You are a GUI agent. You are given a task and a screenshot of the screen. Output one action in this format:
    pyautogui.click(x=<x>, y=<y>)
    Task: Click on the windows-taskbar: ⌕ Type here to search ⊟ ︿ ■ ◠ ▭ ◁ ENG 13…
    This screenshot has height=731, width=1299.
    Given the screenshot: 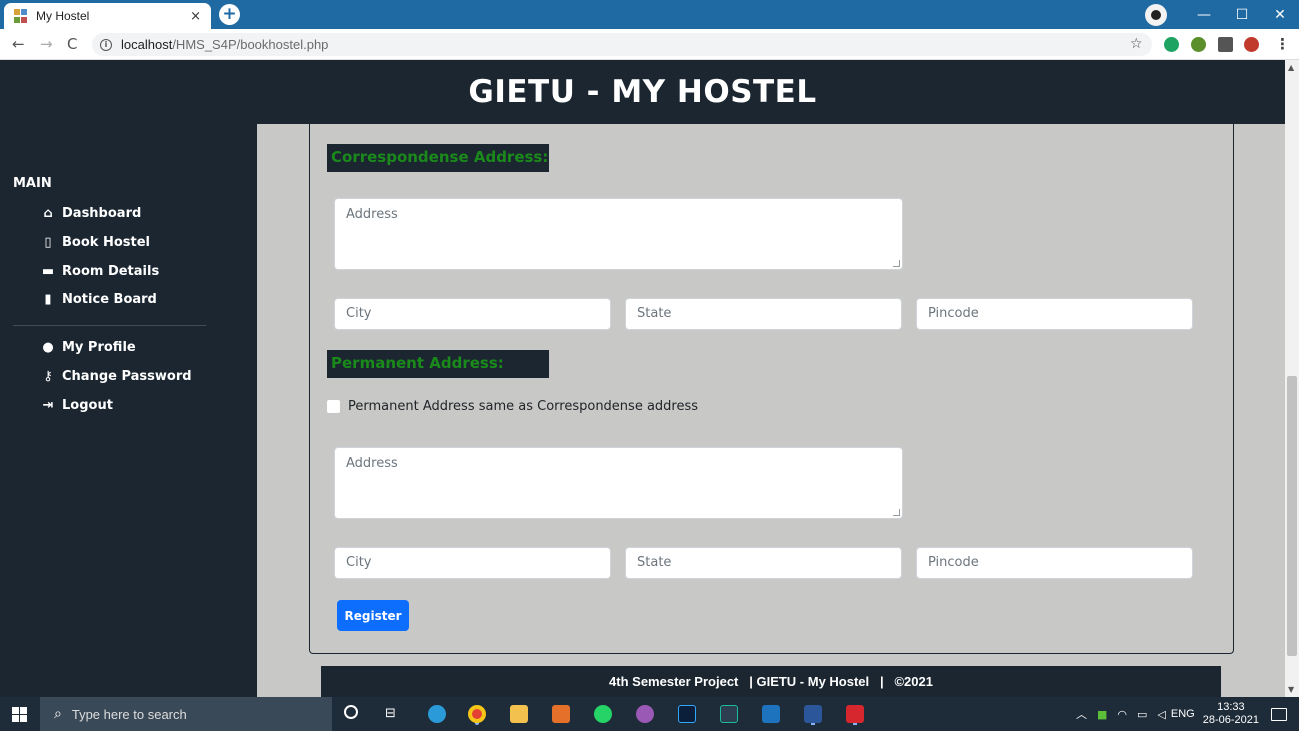 What is the action you would take?
    pyautogui.click(x=649, y=714)
    